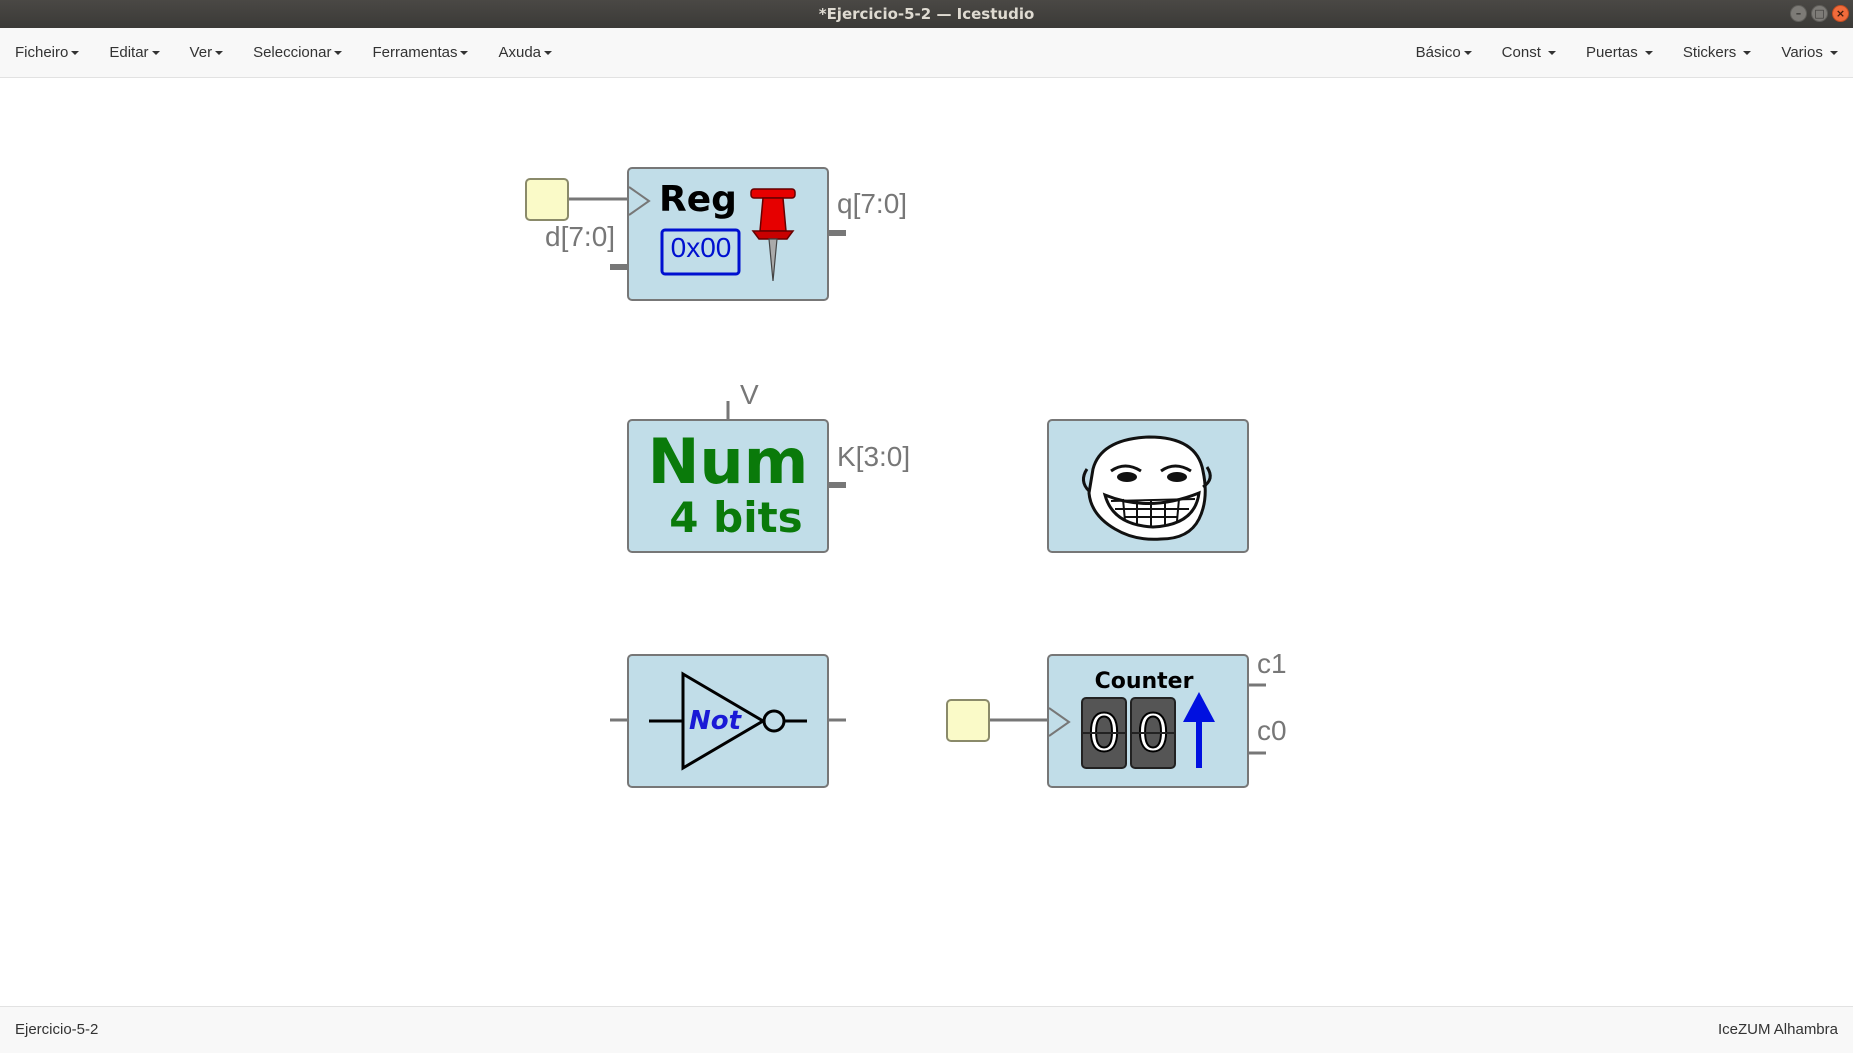 The height and width of the screenshot is (1053, 1853). I want to click on num-bits: 4 bits, so click(736, 517).